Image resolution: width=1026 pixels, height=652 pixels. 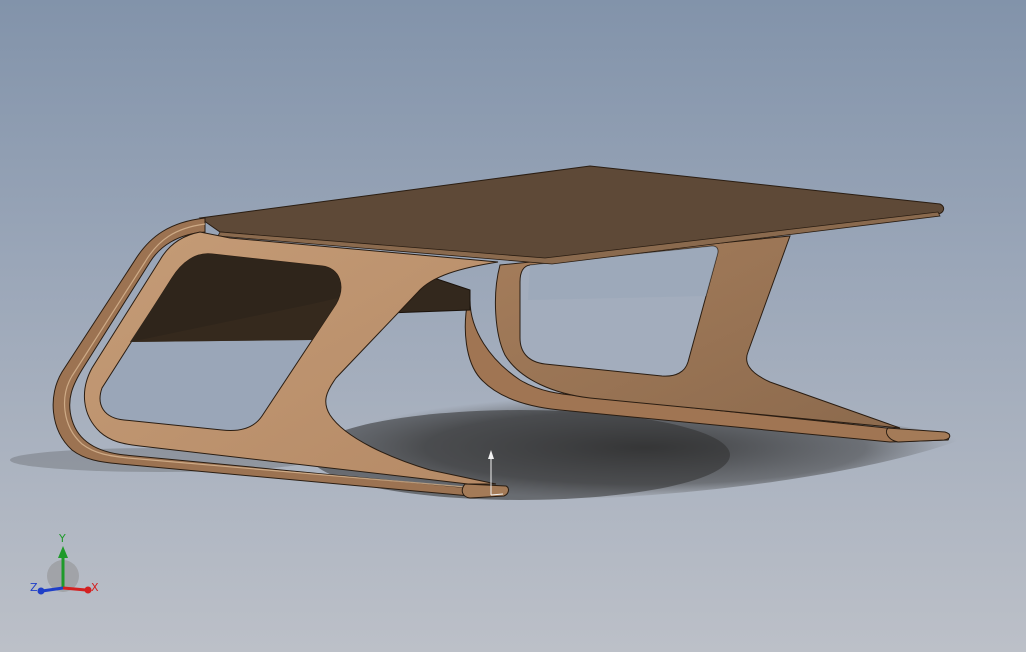 What do you see at coordinates (68, 566) in the screenshot?
I see `view-triad: Y X Z` at bounding box center [68, 566].